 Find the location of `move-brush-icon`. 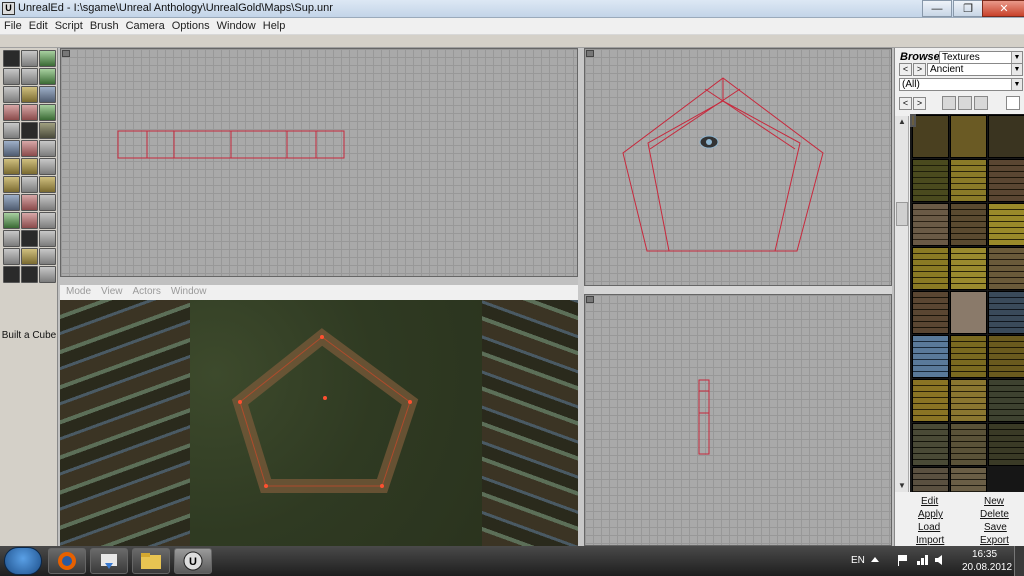

move-brush-icon is located at coordinates (11, 166).